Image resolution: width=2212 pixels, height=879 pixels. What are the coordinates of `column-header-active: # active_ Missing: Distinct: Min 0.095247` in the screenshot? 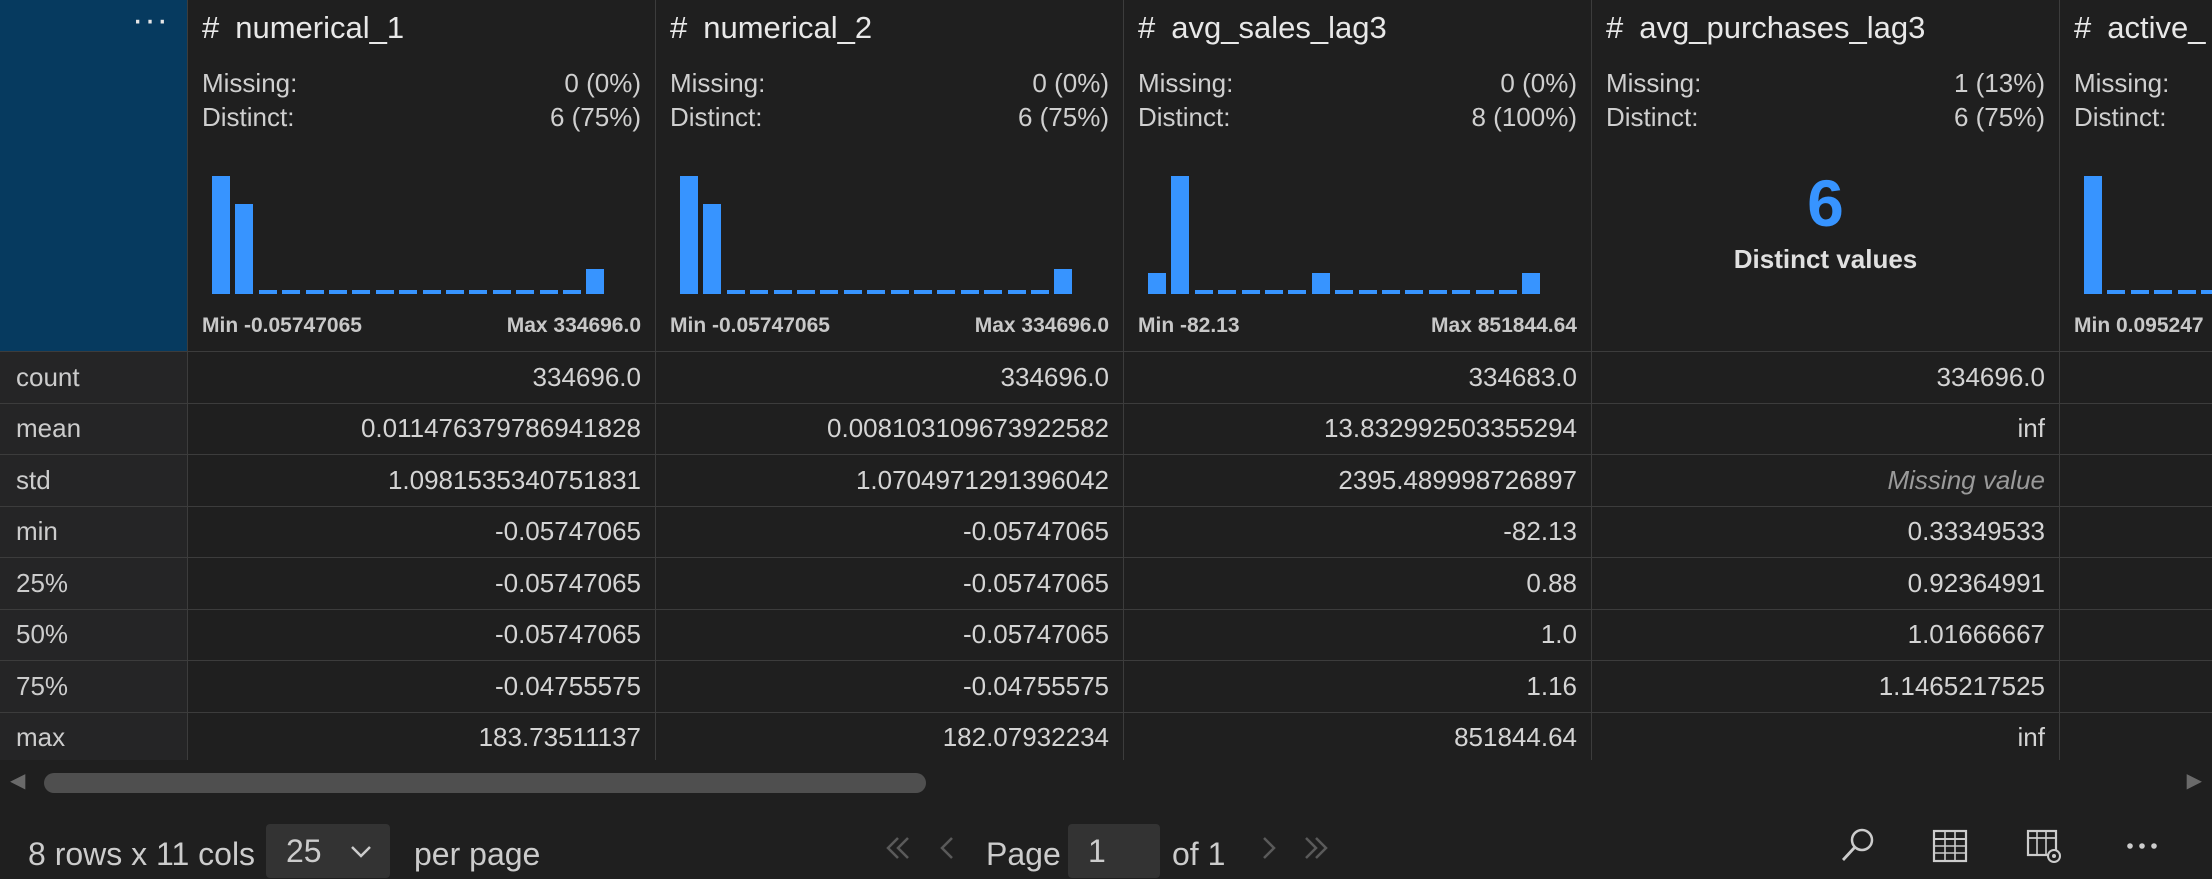 It's located at (2136, 176).